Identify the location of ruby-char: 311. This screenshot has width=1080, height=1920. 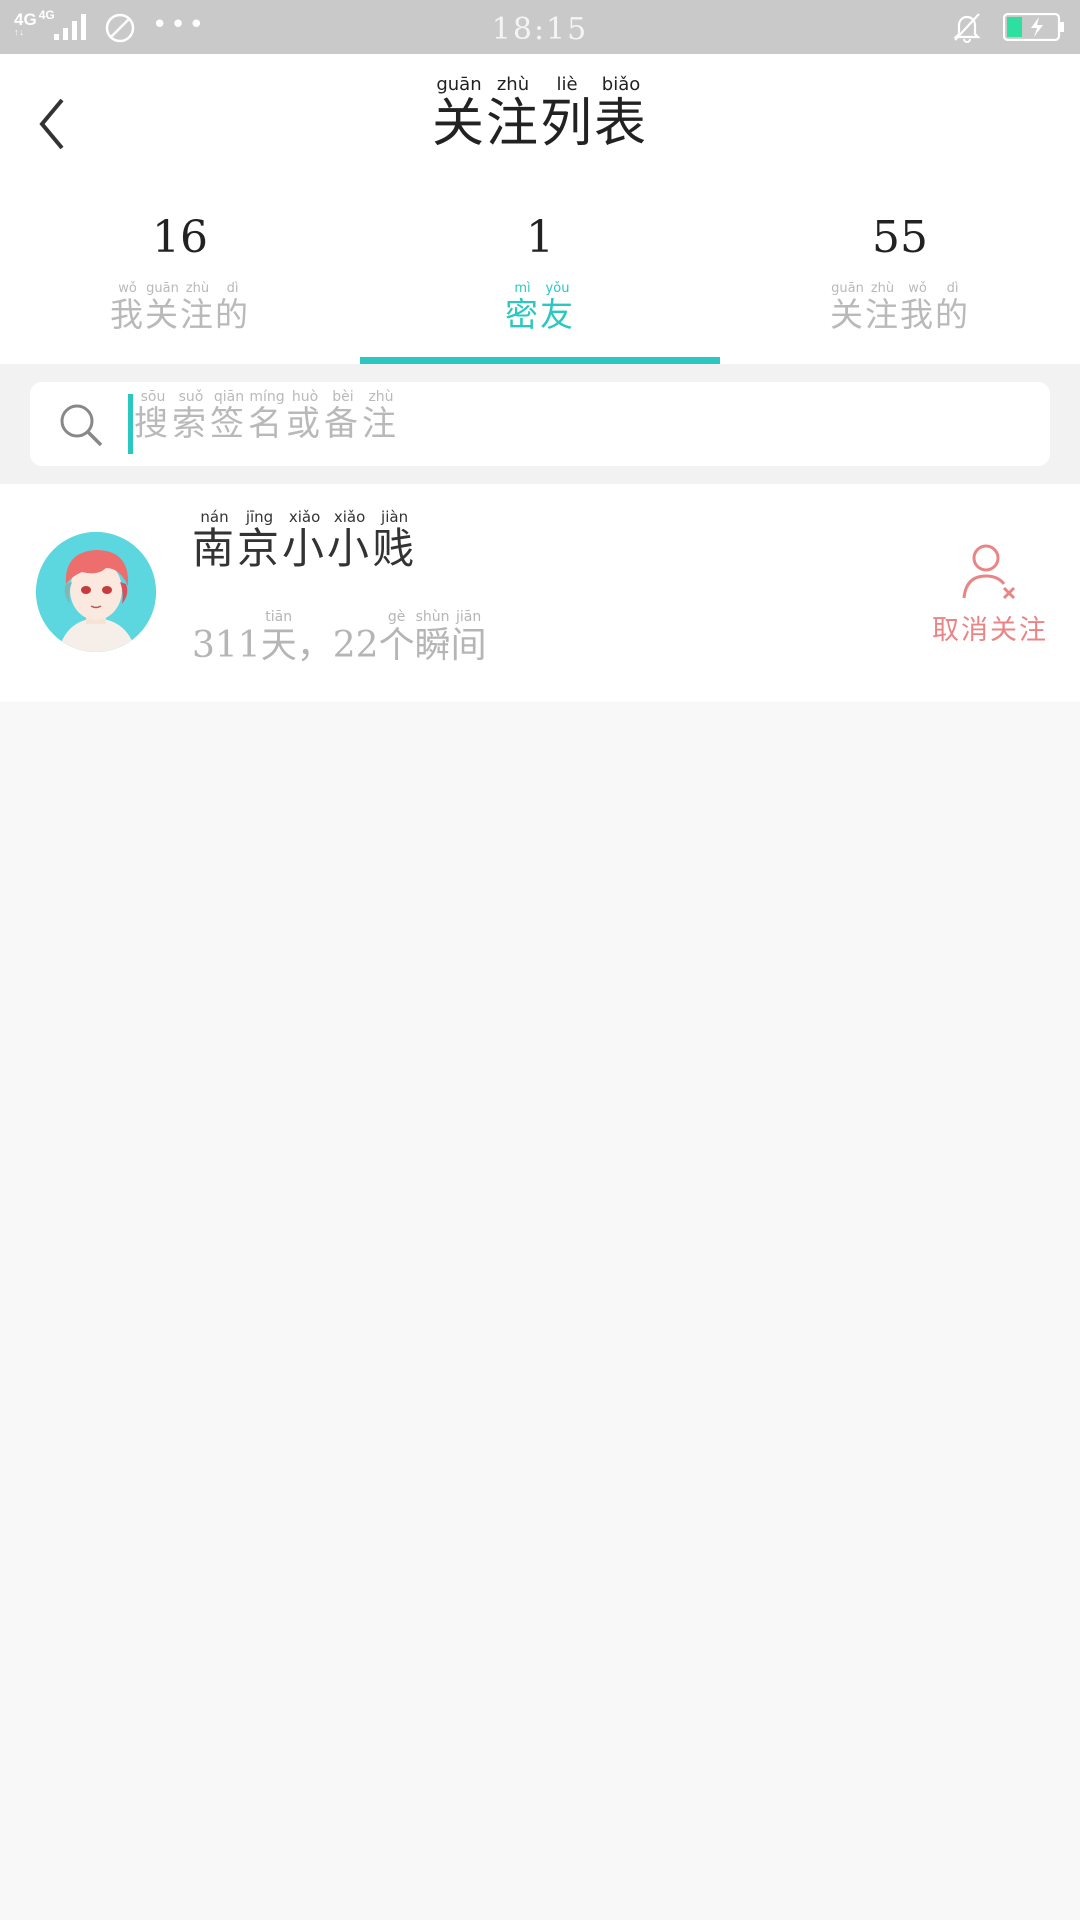
(226, 645).